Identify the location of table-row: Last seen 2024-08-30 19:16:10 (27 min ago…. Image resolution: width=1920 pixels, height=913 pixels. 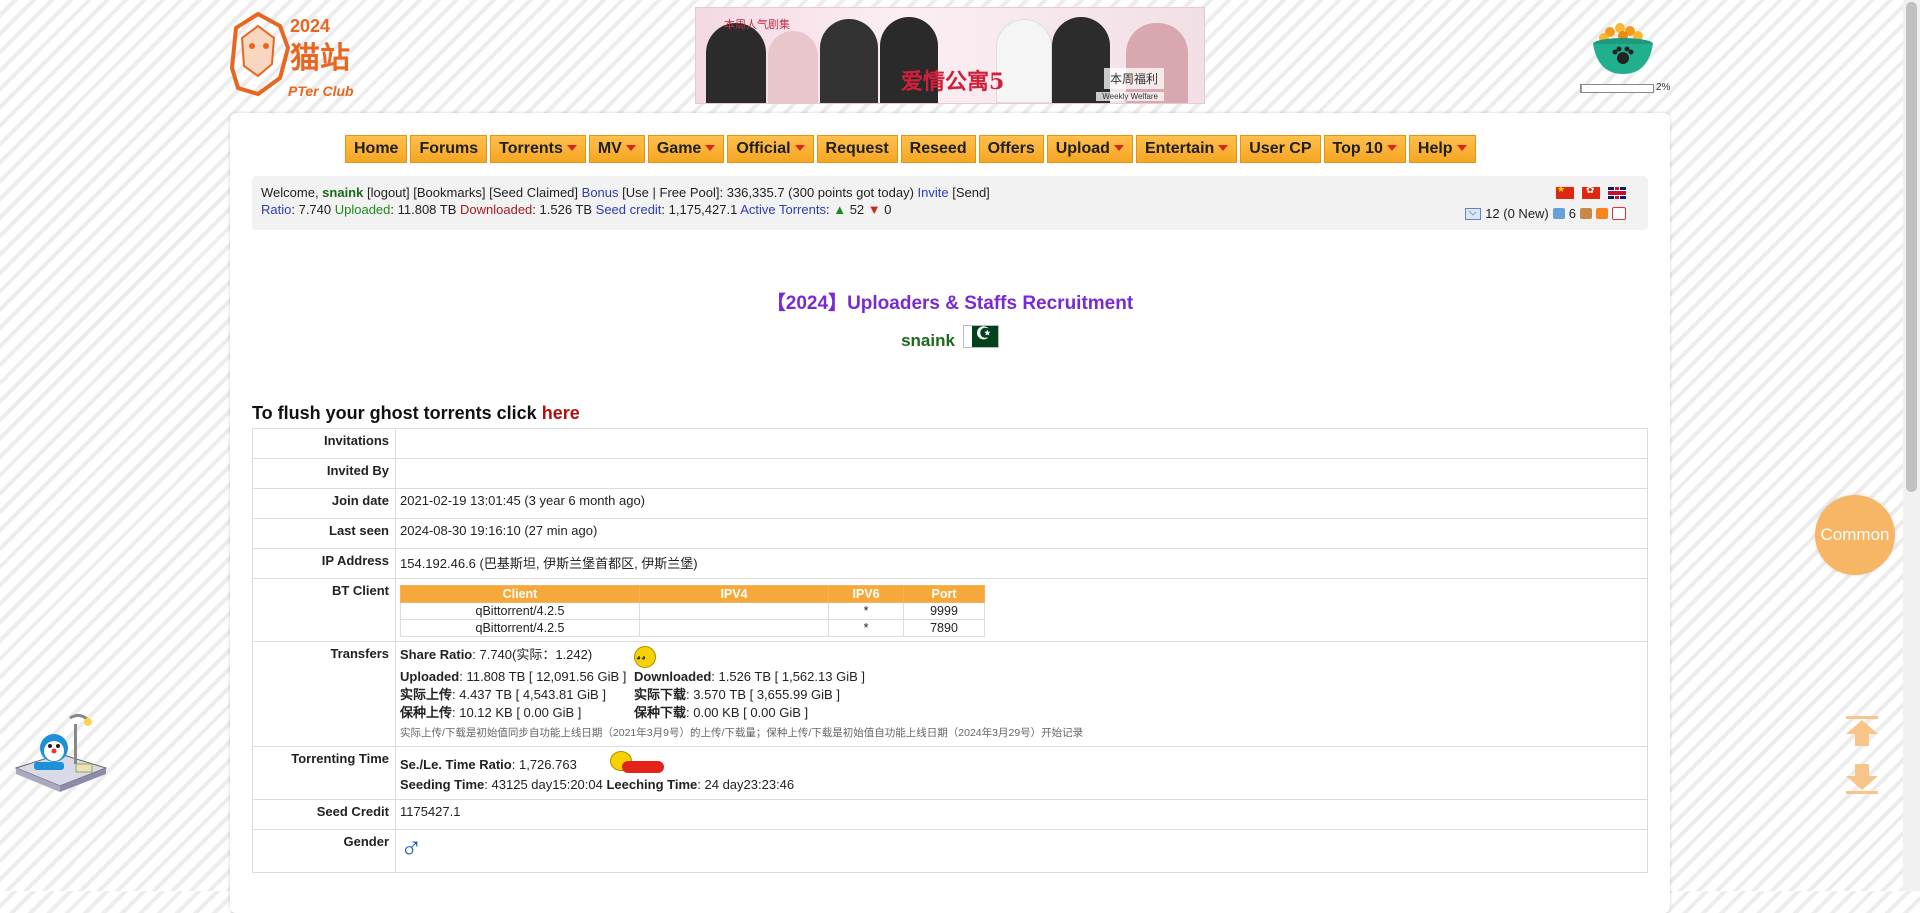
(950, 533).